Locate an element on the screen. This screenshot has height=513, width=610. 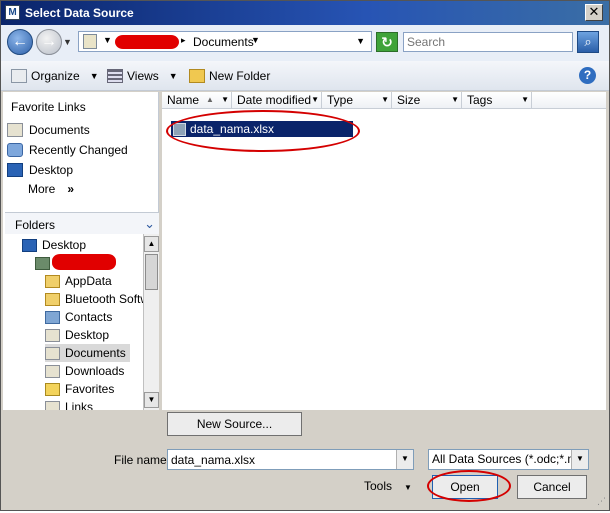
file-name-combobox: ▼ is located at coordinates (290, 459).